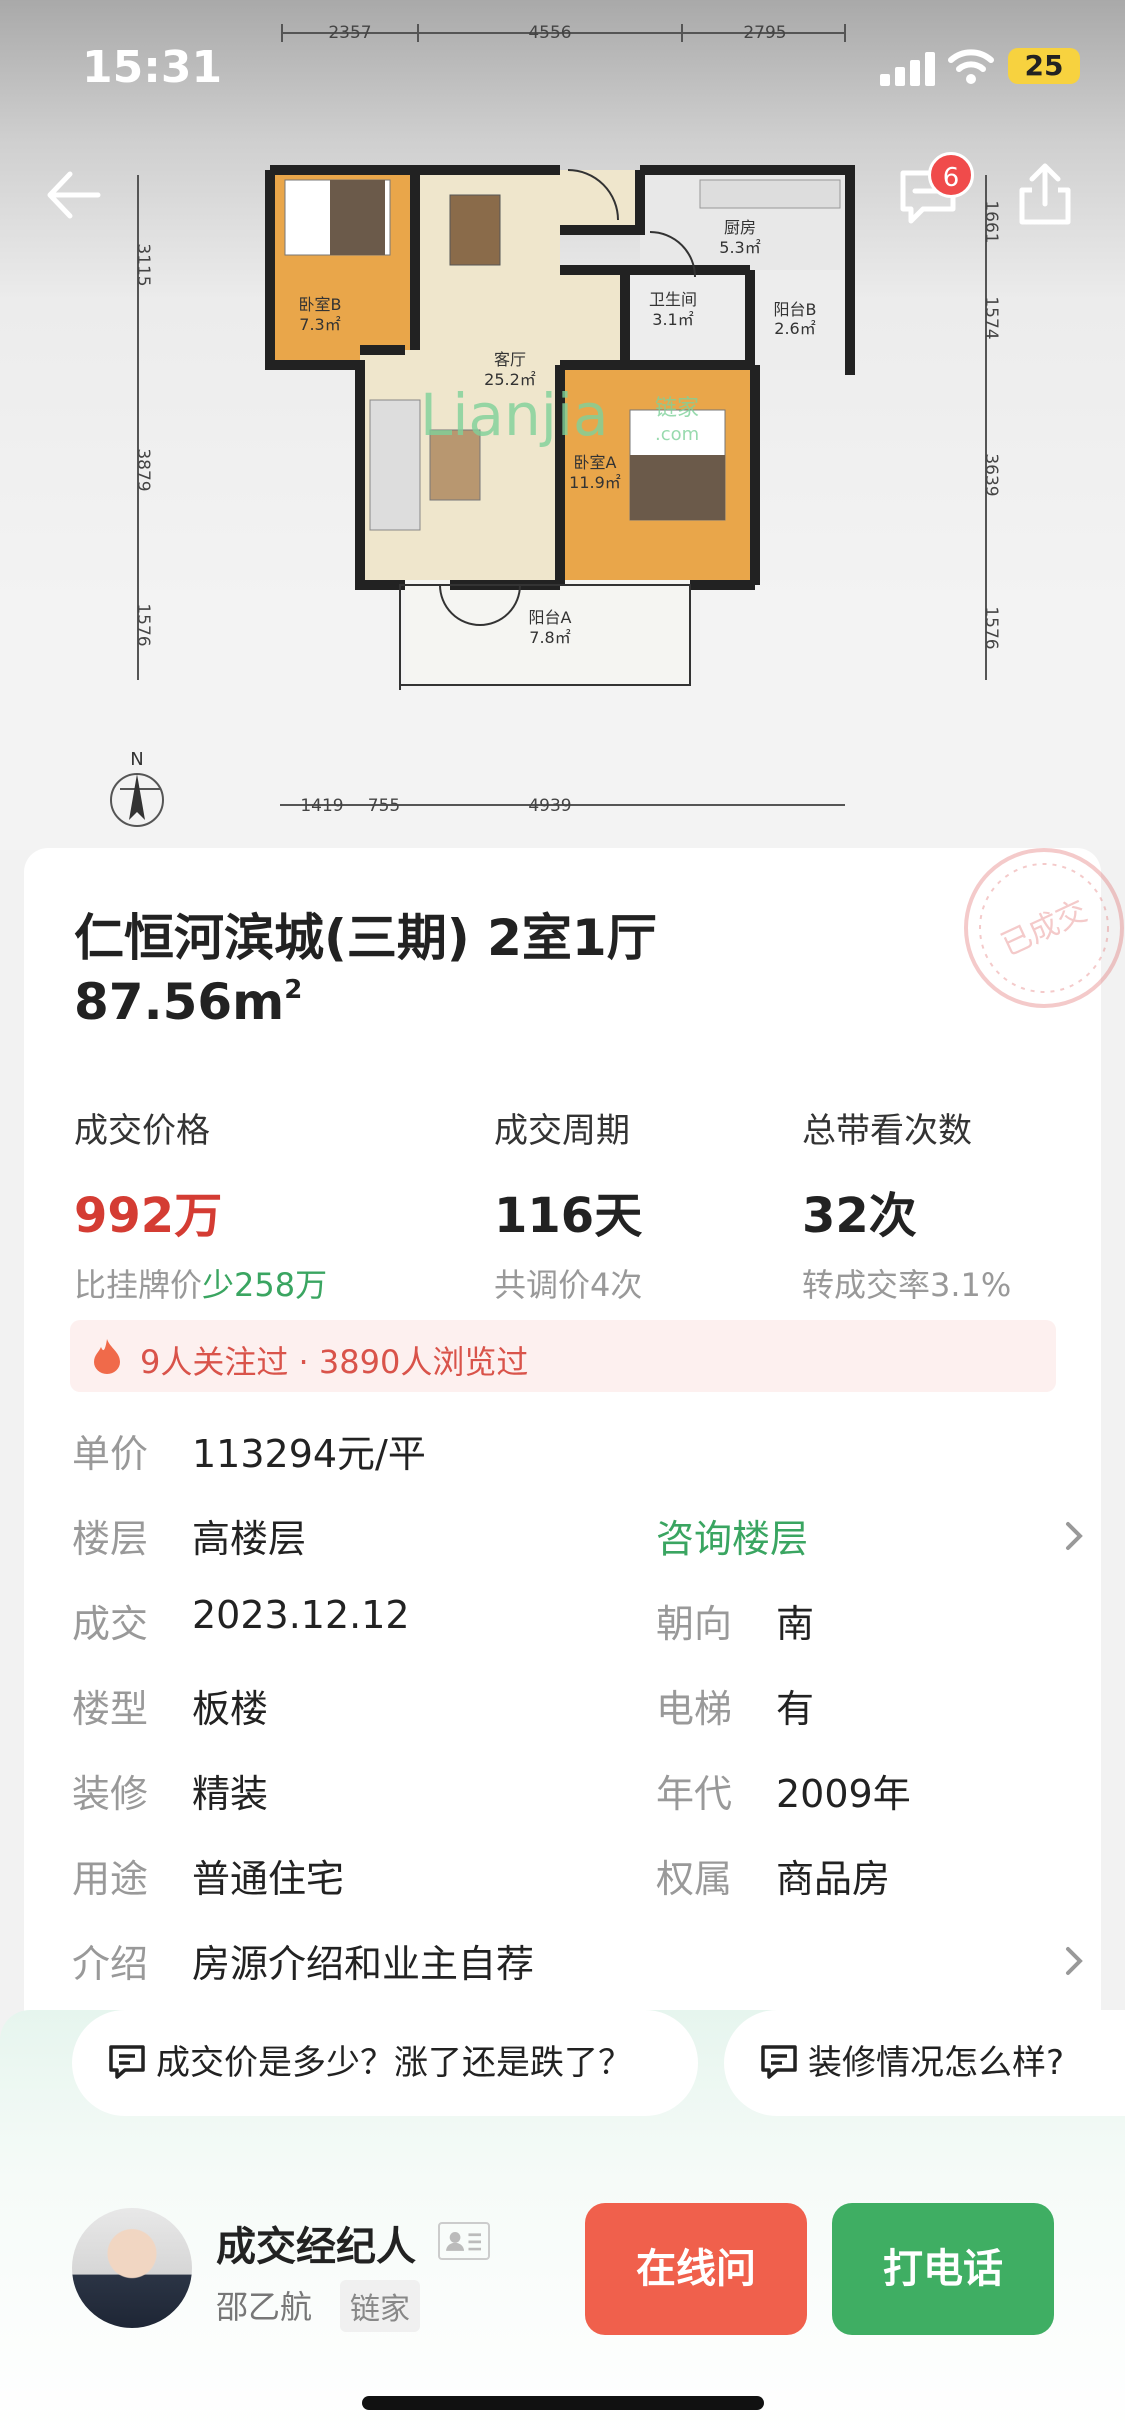 The image size is (1125, 2436). Describe the element at coordinates (1045, 195) in the screenshot. I see `share-icon` at that location.